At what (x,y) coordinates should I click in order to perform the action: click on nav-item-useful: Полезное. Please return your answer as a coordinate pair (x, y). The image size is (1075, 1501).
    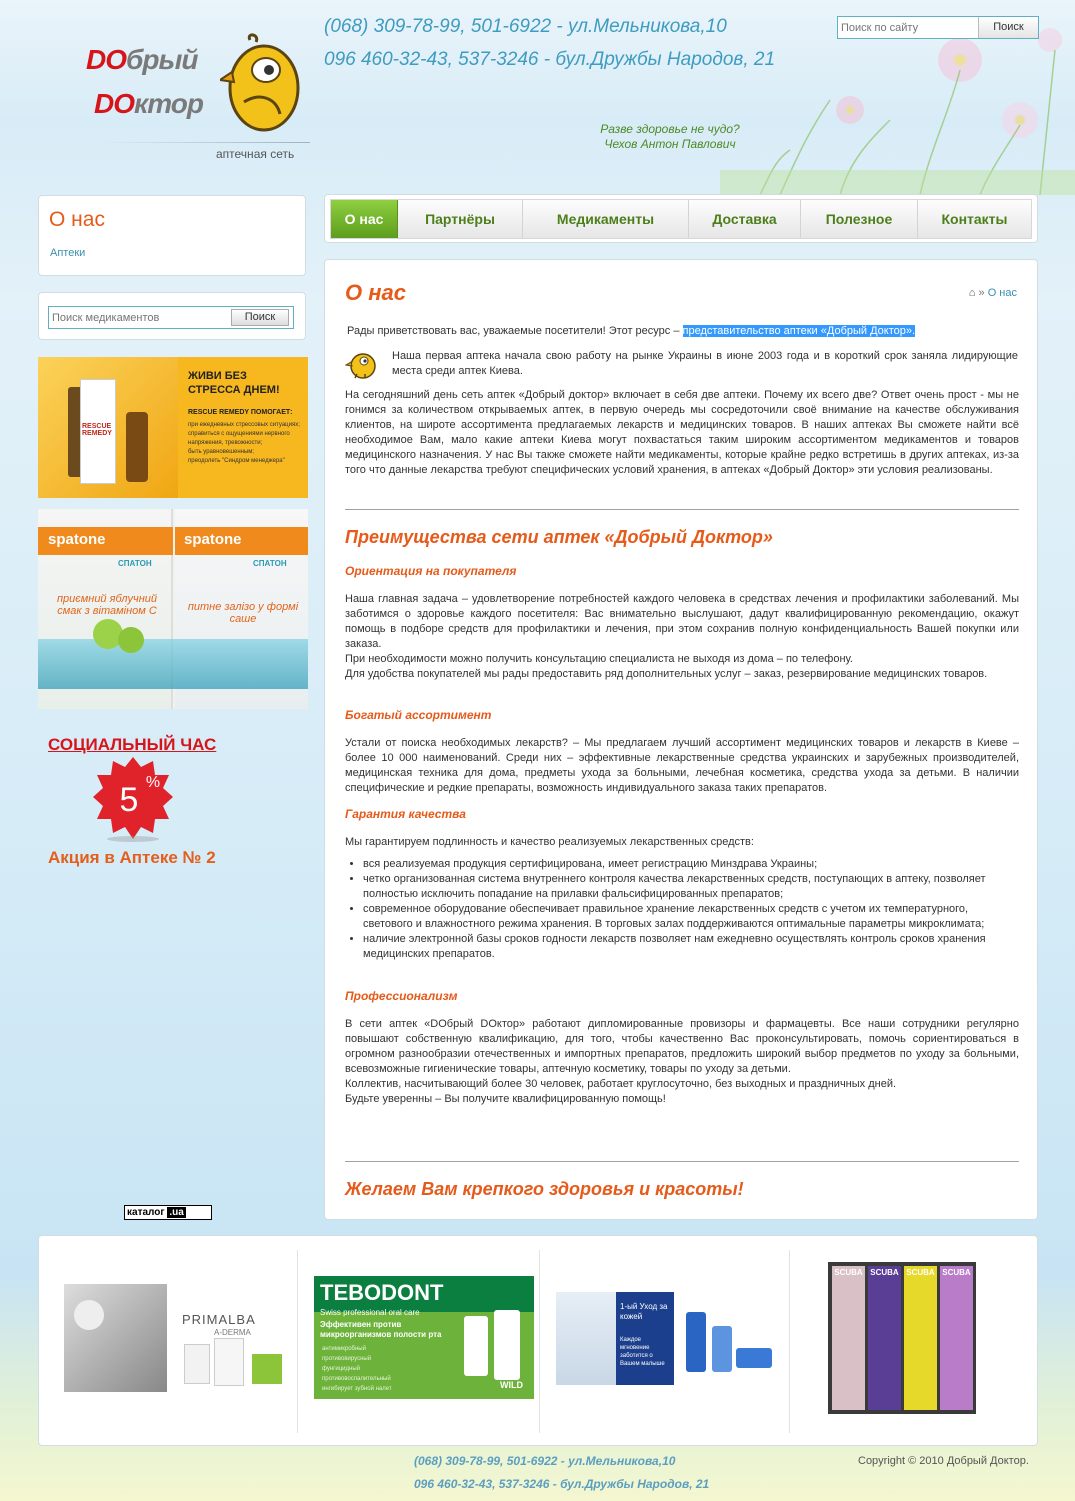
    Looking at the image, I should click on (859, 219).